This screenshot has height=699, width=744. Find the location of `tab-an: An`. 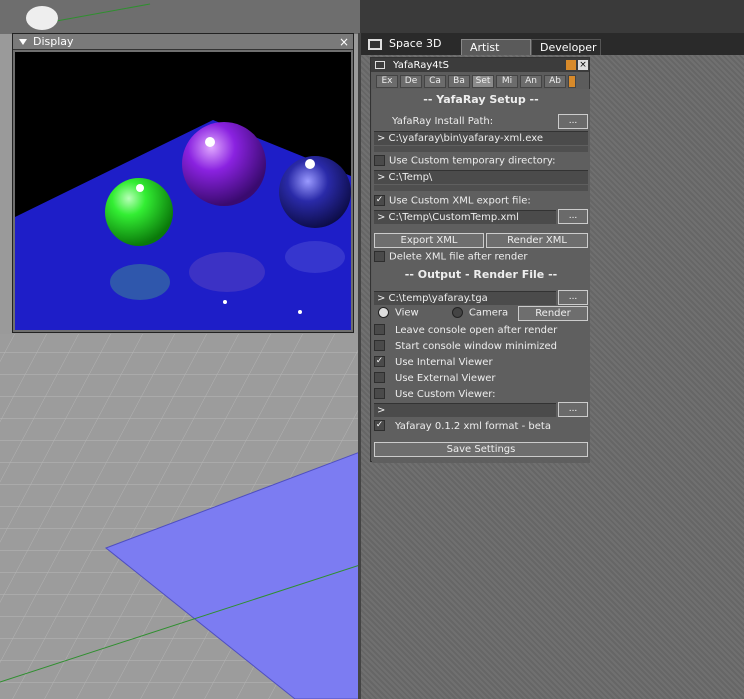

tab-an: An is located at coordinates (531, 81).